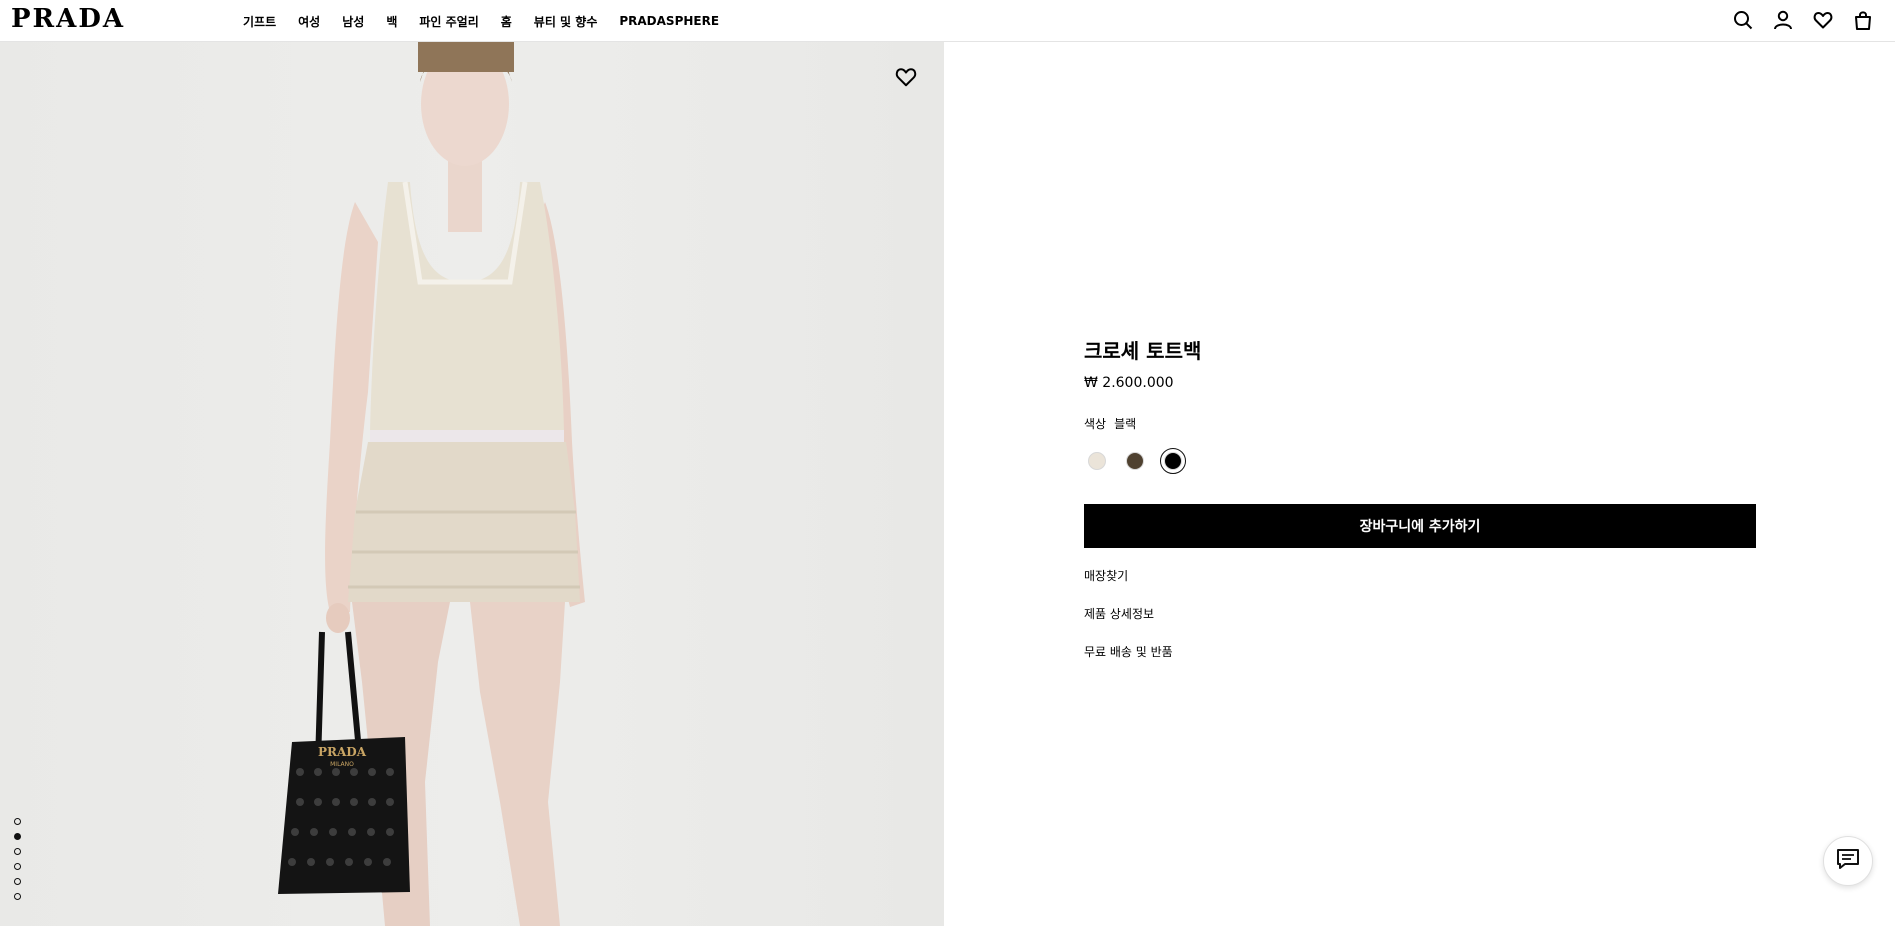  Describe the element at coordinates (1143, 351) in the screenshot. I see `product-title: 크로셰 토트백` at that location.